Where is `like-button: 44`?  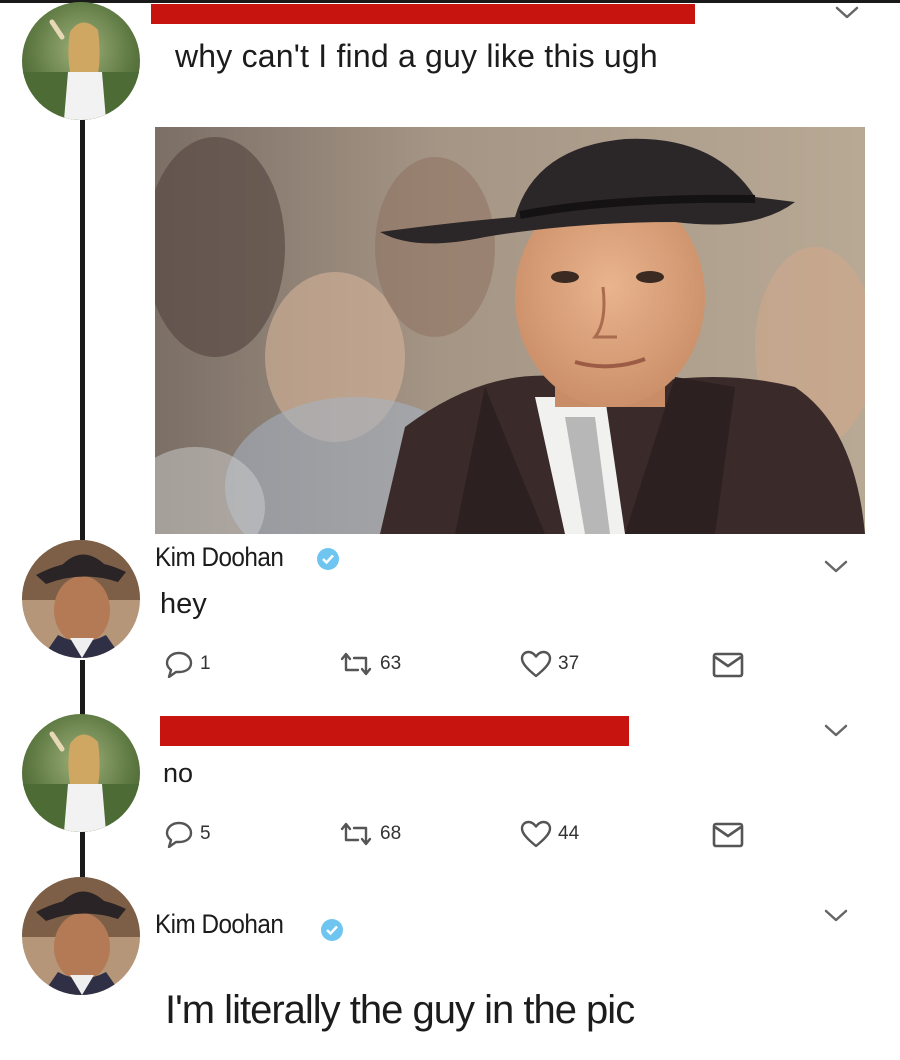
like-button: 44 is located at coordinates (549, 834).